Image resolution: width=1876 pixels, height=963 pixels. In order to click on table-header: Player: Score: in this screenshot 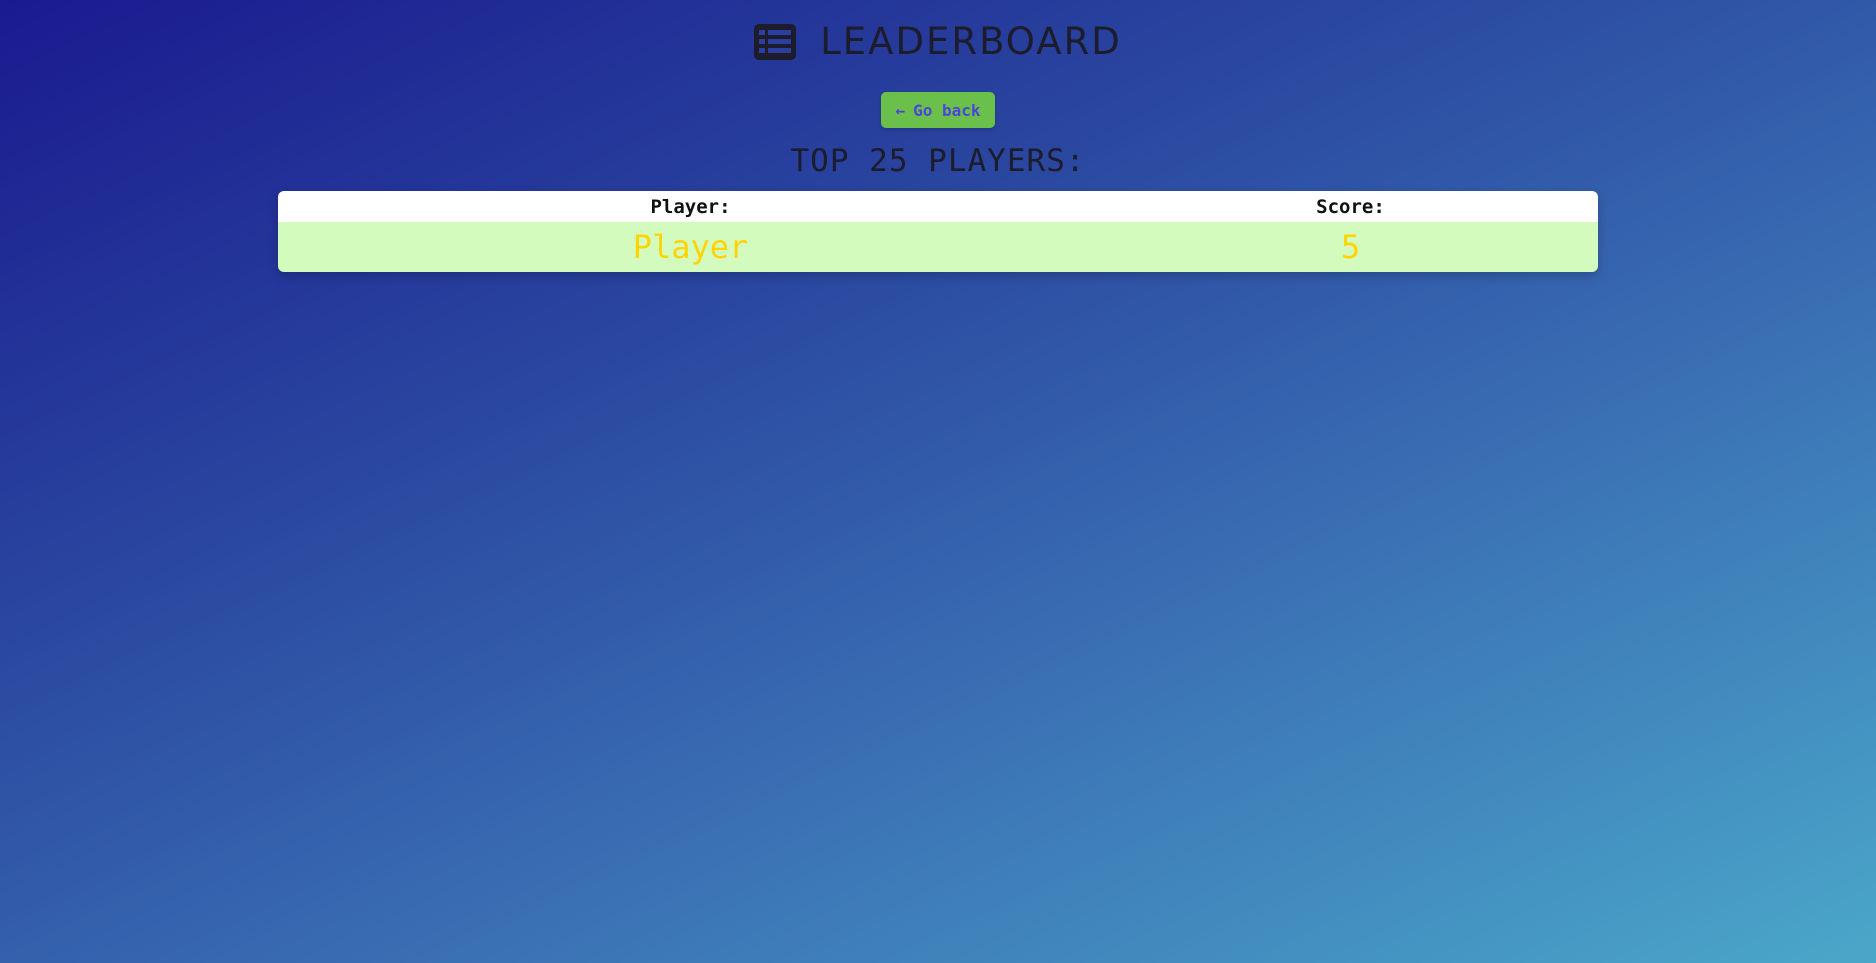, I will do `click(938, 206)`.